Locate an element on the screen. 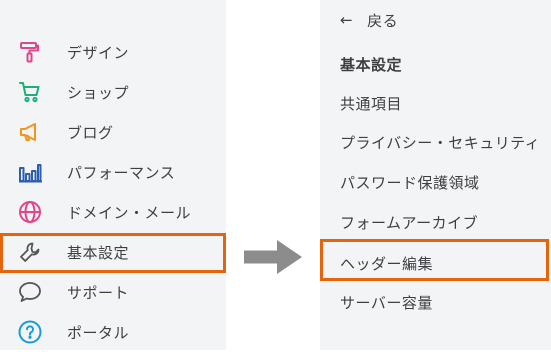 This screenshot has height=352, width=551. menu-item-support: サポート is located at coordinates (113, 292).